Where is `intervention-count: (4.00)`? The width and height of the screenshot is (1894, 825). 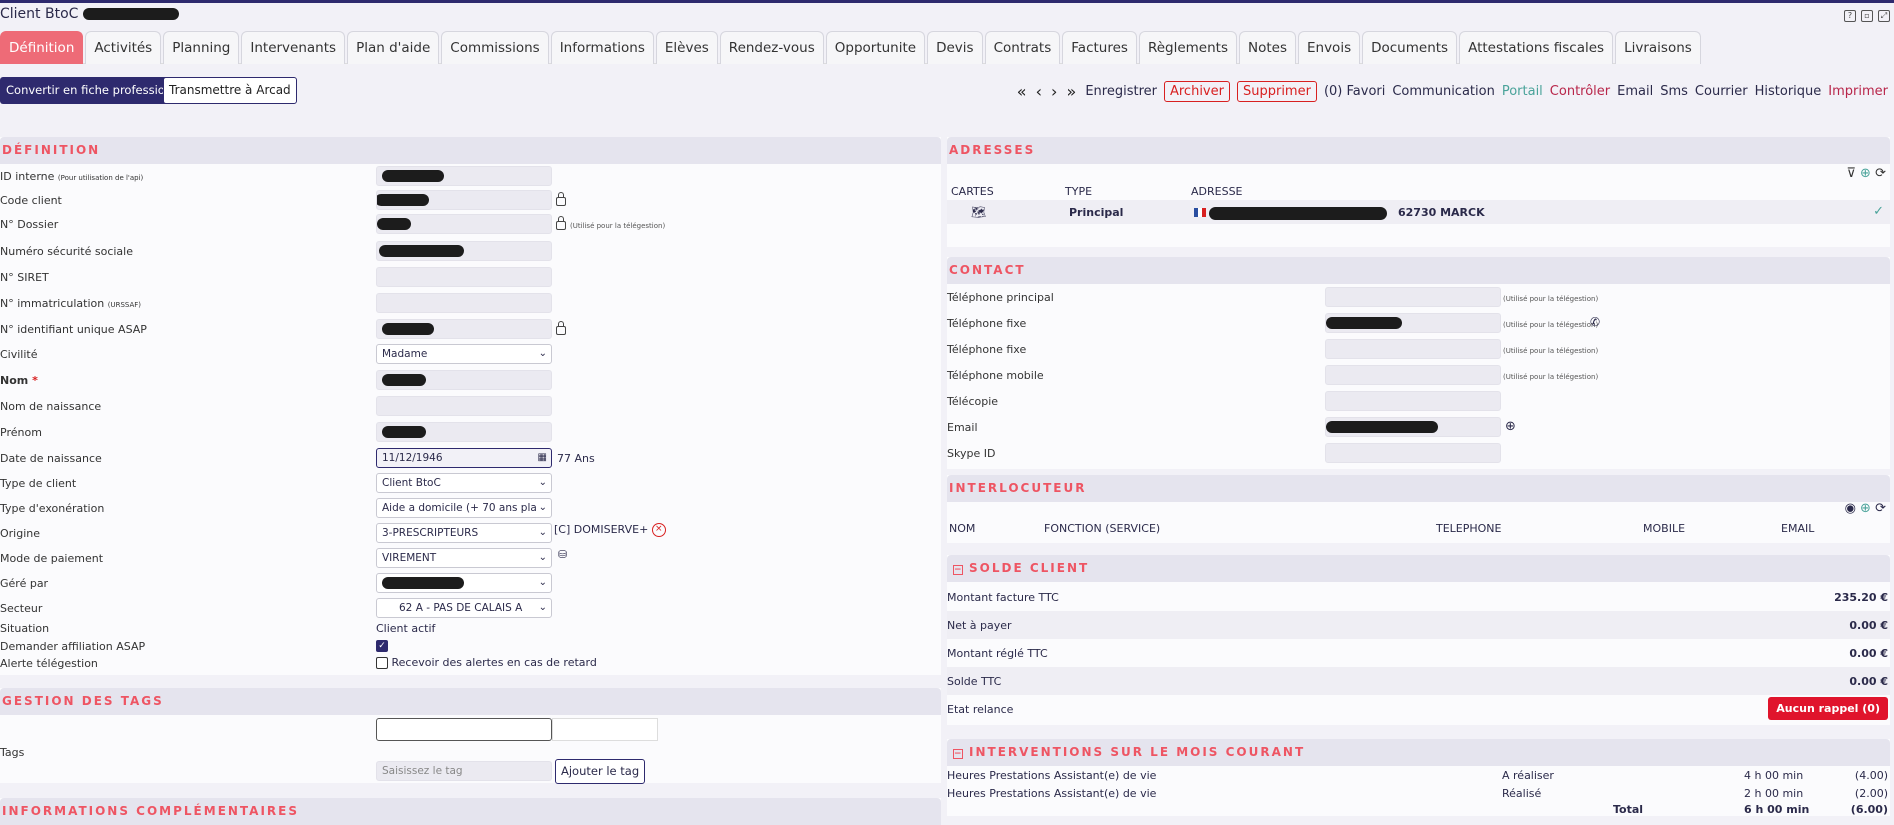
intervention-count: (4.00) is located at coordinates (1871, 775).